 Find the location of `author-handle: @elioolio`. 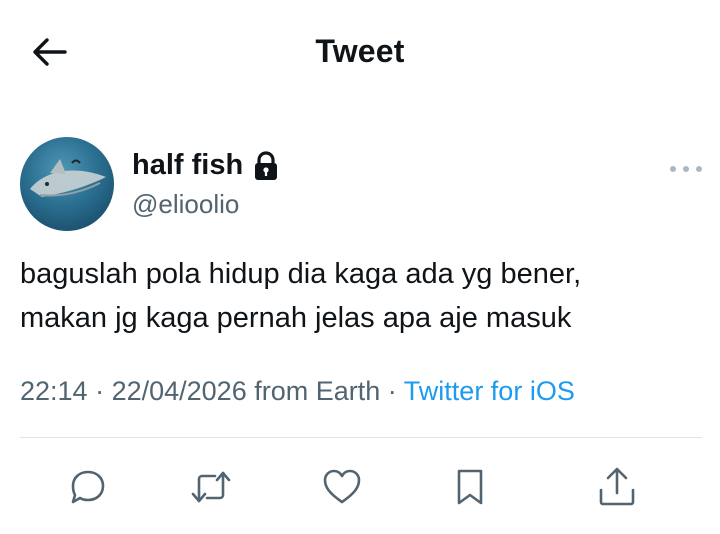

author-handle: @elioolio is located at coordinates (185, 204).